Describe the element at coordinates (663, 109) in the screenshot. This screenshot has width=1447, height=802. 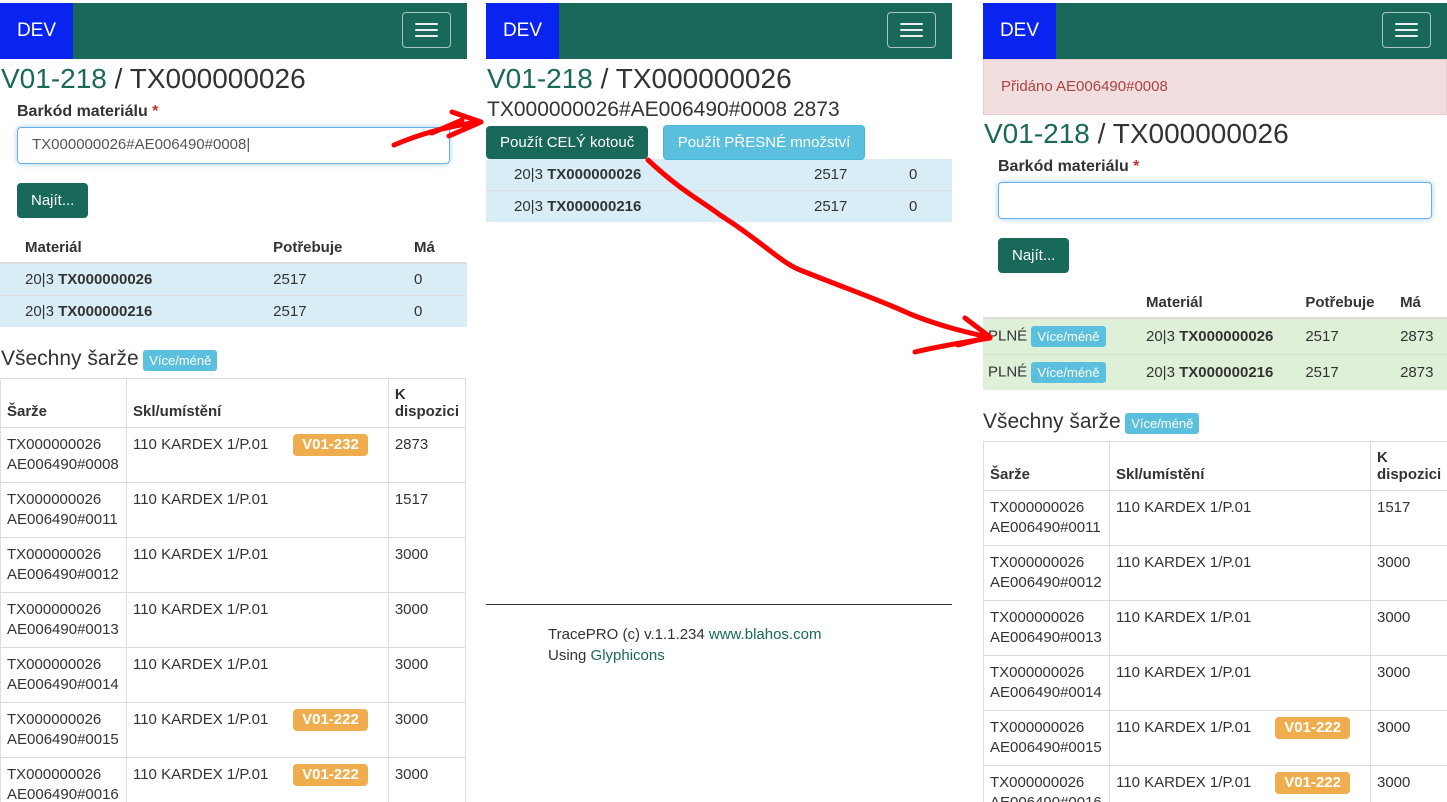
I see `scanned-batch: TX000000026#AE006490#0008 2873` at that location.